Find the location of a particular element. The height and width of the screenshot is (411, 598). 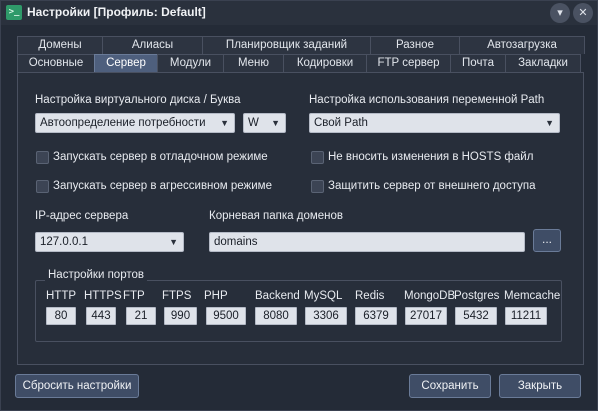

ip-label: IP-адрес сервера is located at coordinates (82, 216).